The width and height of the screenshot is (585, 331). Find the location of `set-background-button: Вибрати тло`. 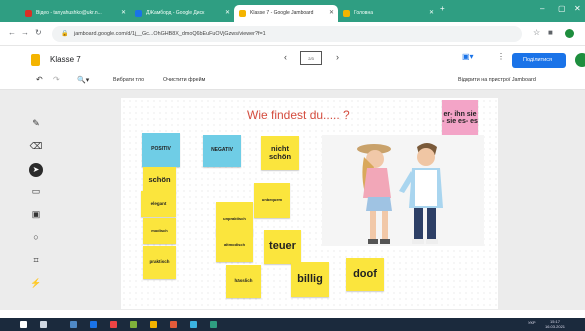

set-background-button: Вибрати тло is located at coordinates (128, 80).